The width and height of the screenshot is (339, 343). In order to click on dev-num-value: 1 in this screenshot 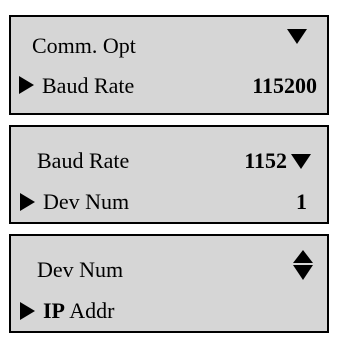, I will do `click(301, 201)`.